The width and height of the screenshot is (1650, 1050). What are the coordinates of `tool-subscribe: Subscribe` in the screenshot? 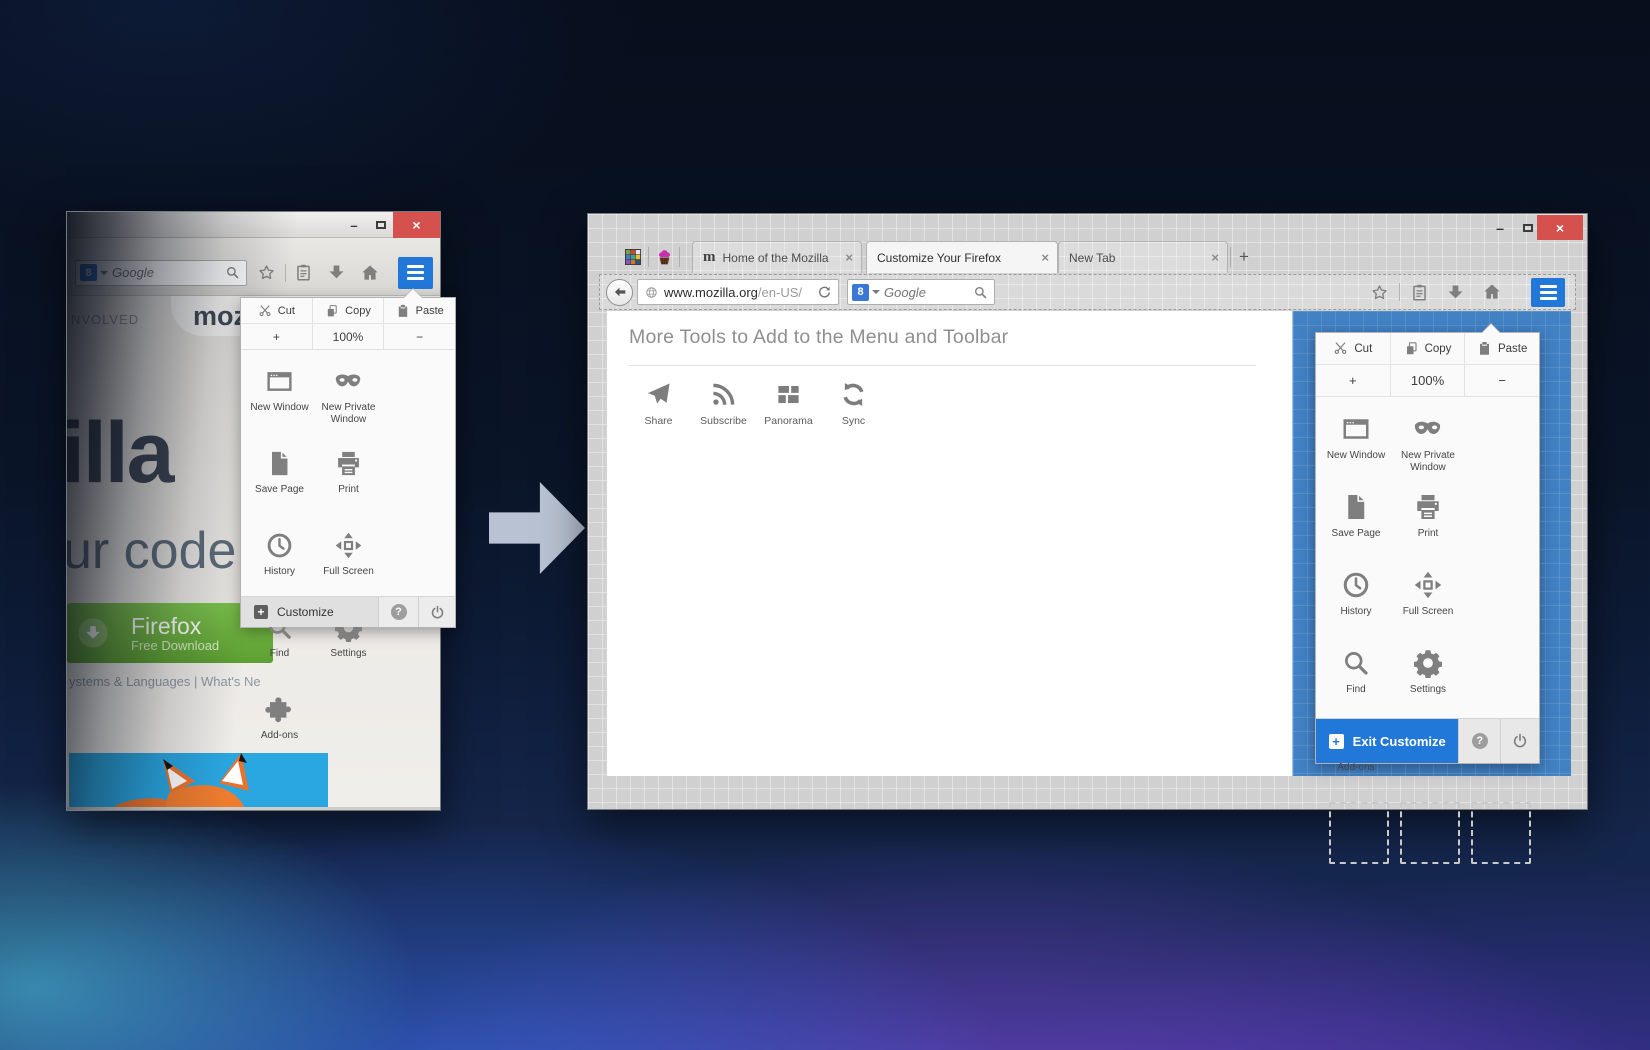 It's located at (723, 404).